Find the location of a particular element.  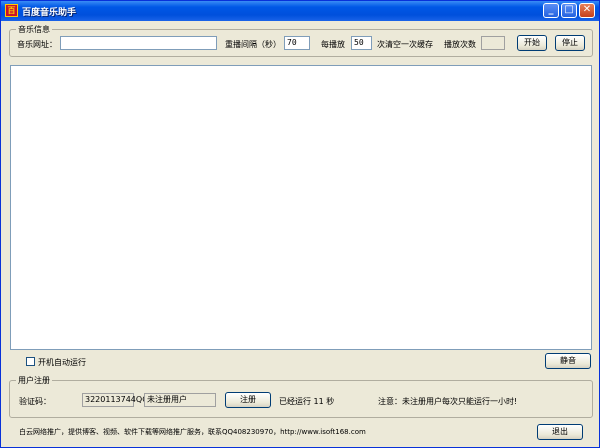

url-label: 音乐网址： is located at coordinates (37, 44).